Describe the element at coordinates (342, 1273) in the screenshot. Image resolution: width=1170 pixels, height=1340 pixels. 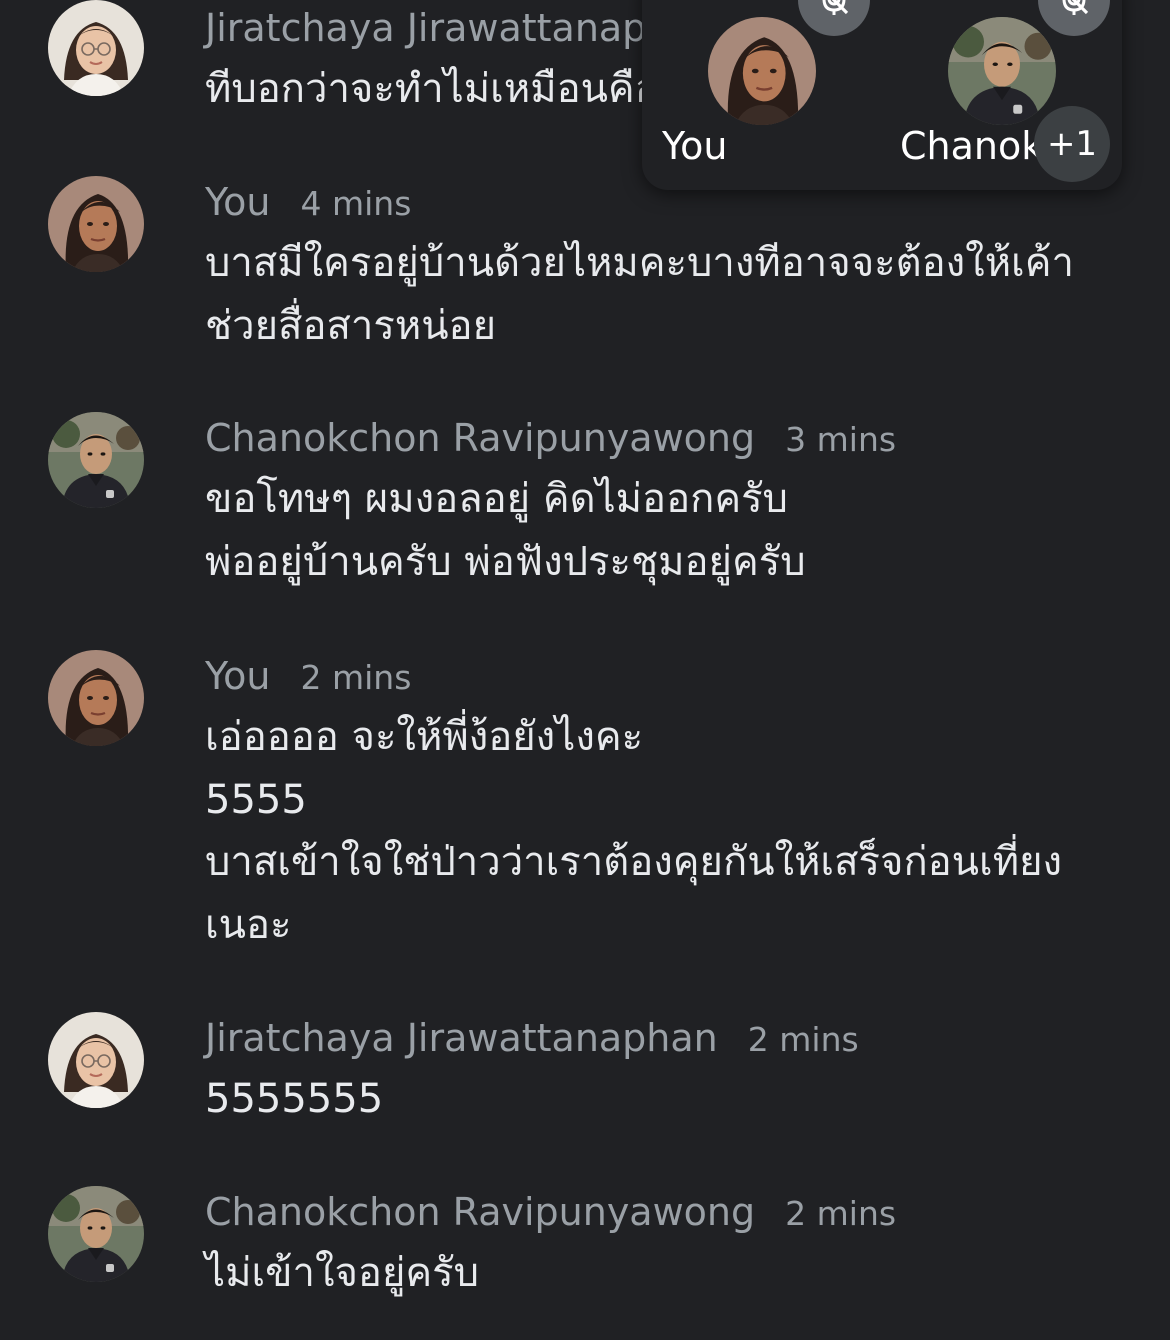
I see `message-line: ไม่เข้าใจอยู่ครับ` at that location.